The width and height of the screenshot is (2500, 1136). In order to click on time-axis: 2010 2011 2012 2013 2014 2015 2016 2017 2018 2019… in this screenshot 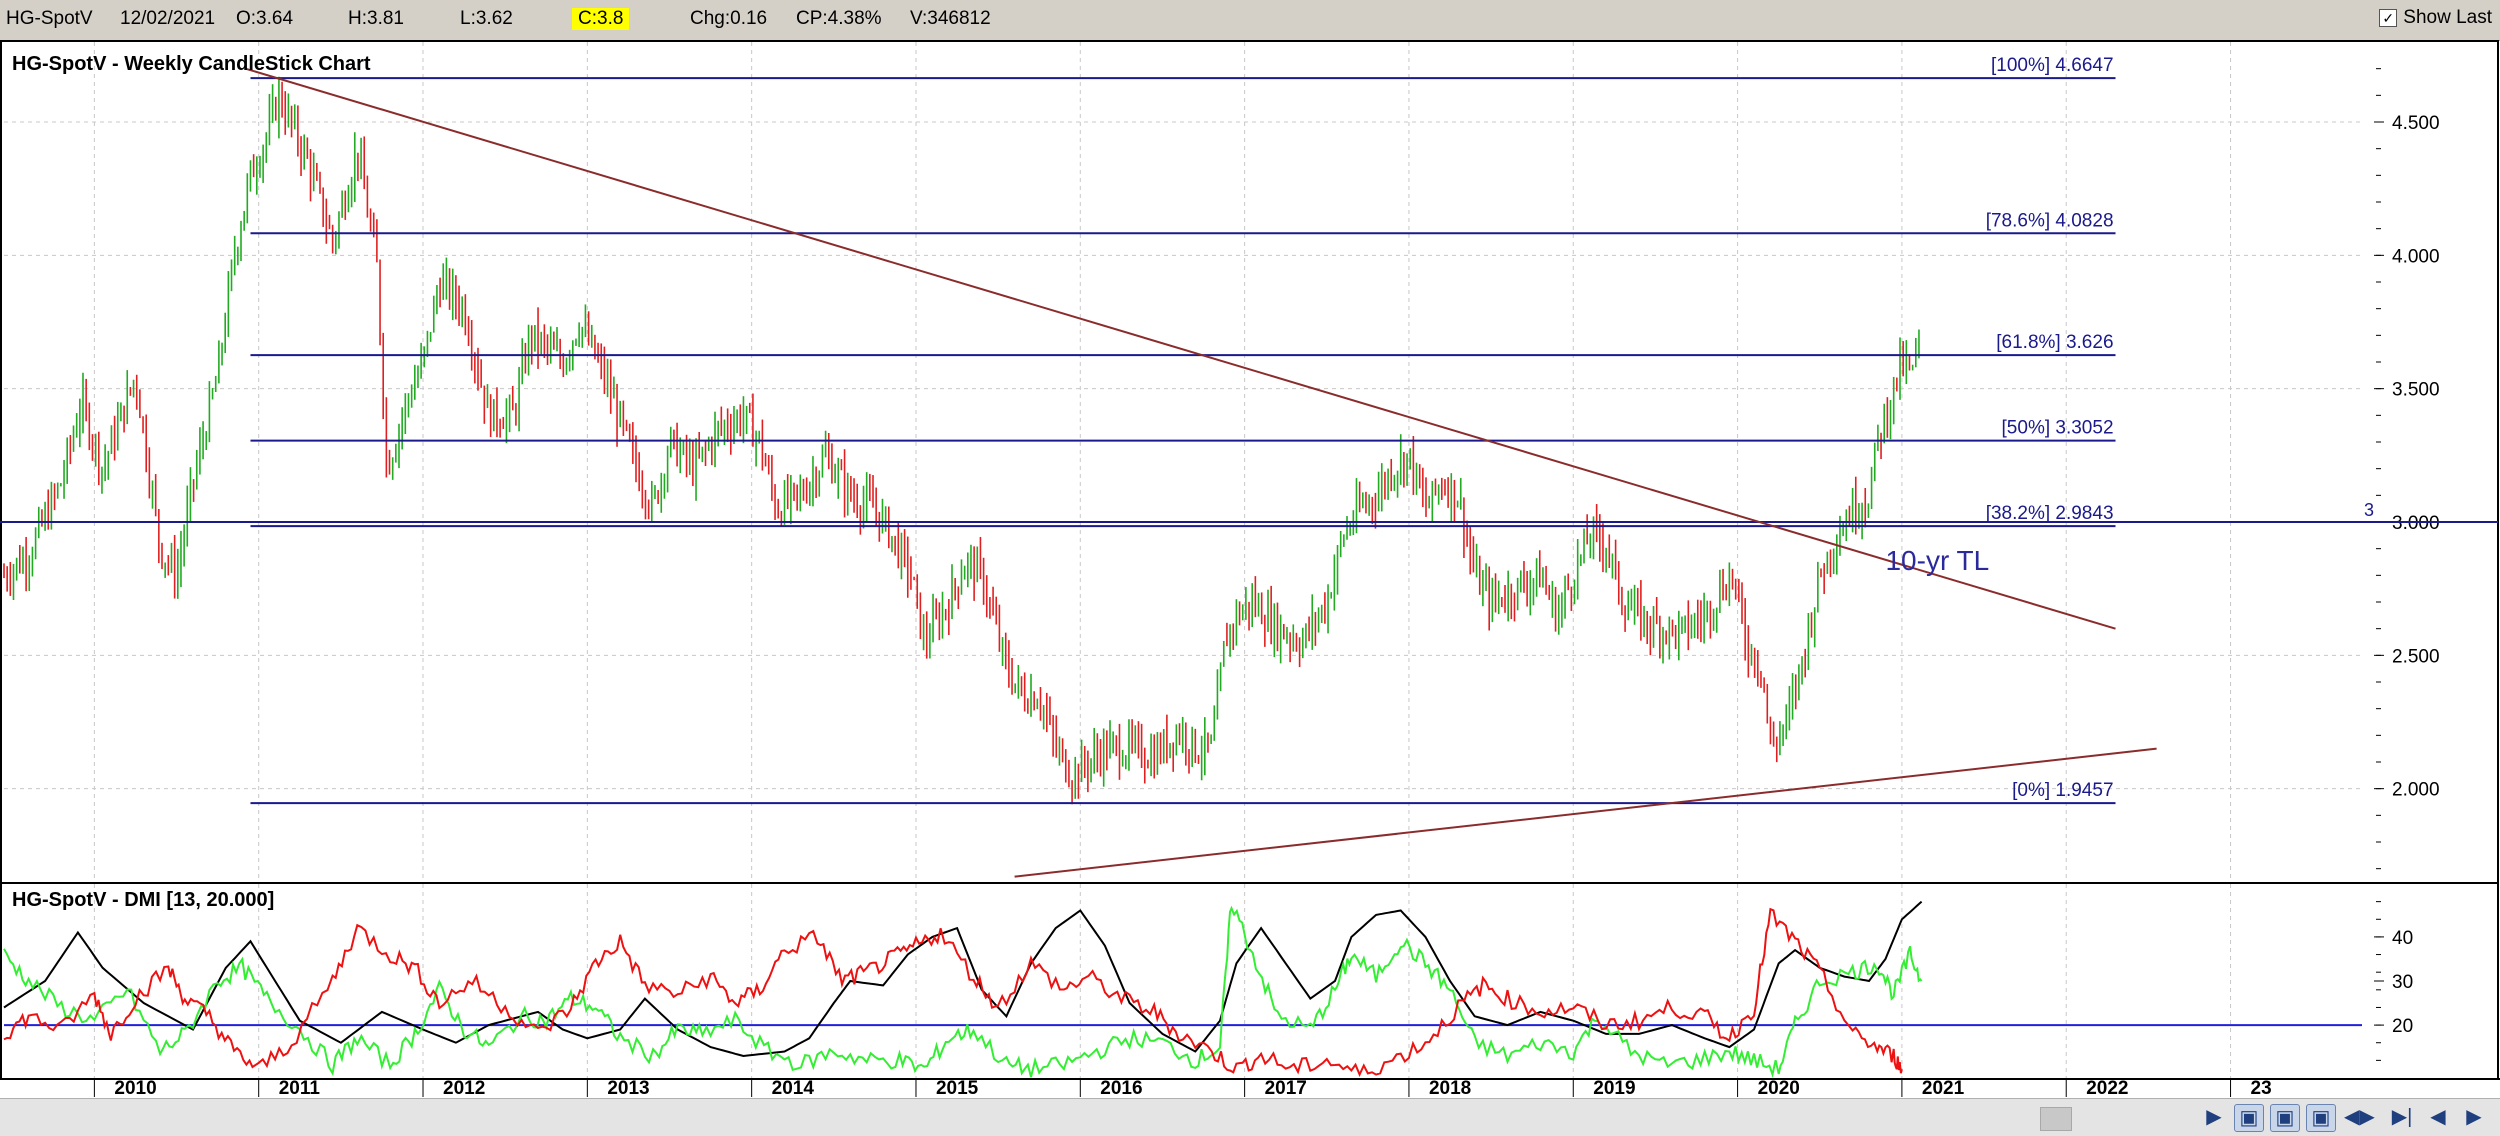, I will do `click(1250, 1088)`.